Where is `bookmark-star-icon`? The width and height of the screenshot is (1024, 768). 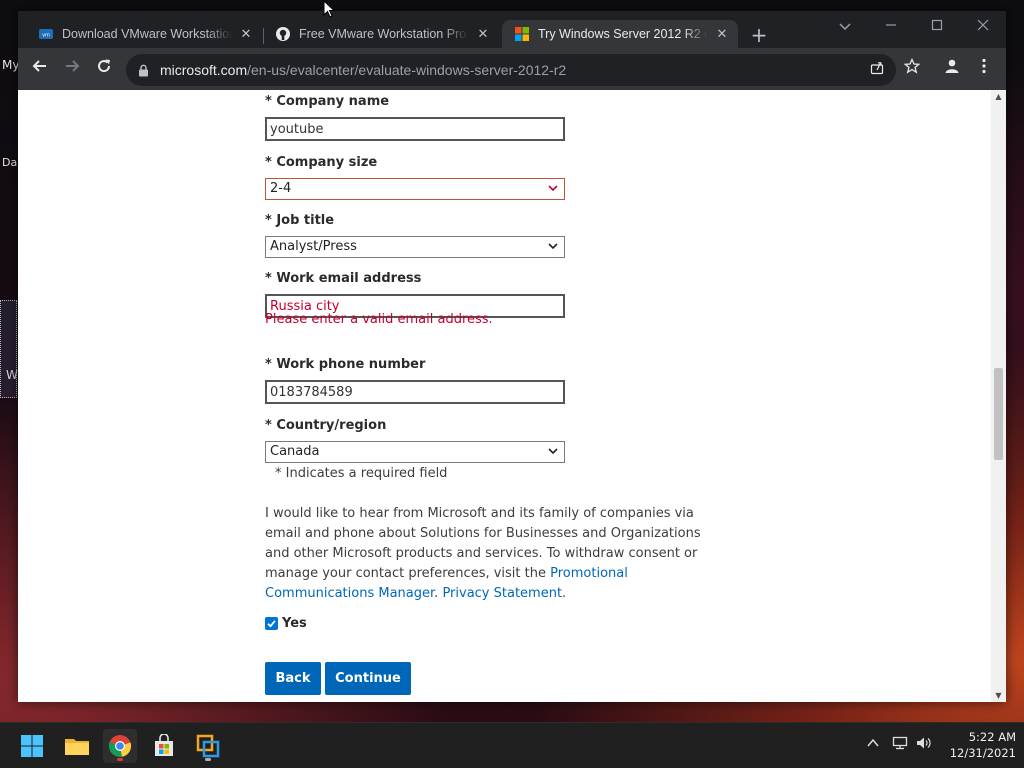 bookmark-star-icon is located at coordinates (912, 69).